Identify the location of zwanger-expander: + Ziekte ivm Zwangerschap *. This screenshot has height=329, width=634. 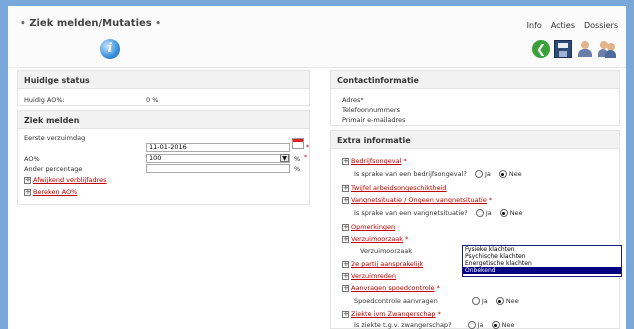
(391, 314).